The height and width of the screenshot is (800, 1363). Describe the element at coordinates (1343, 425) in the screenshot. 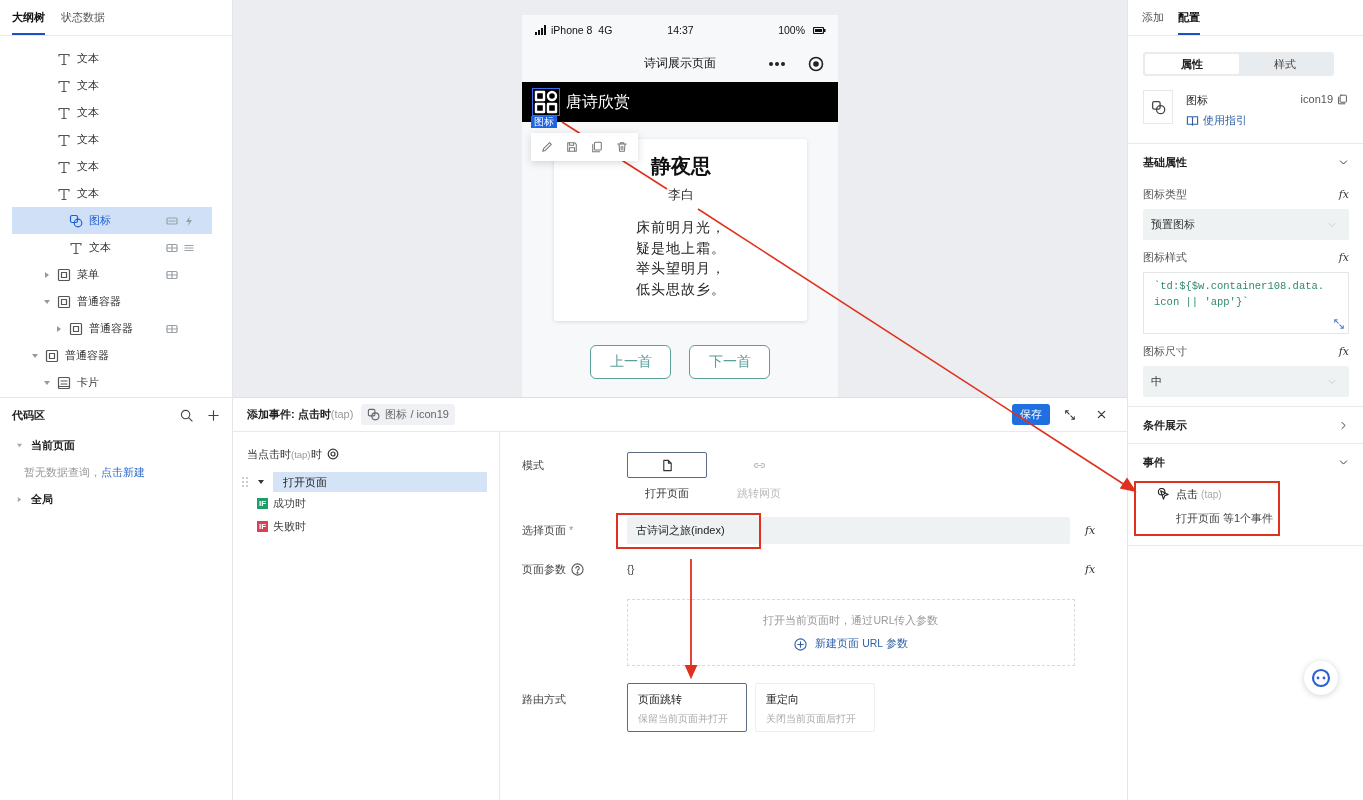

I see `chevron-icon` at that location.